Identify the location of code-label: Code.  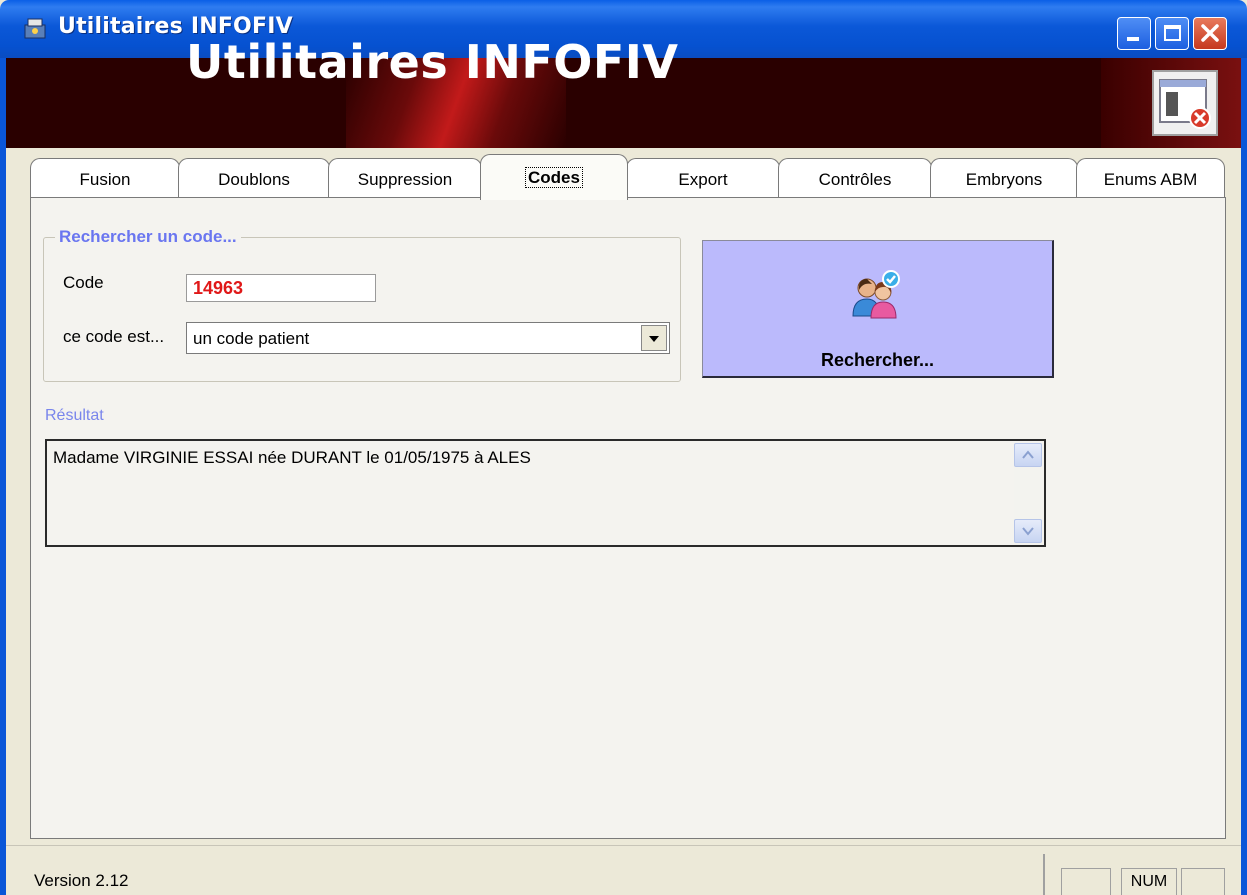
(83, 282).